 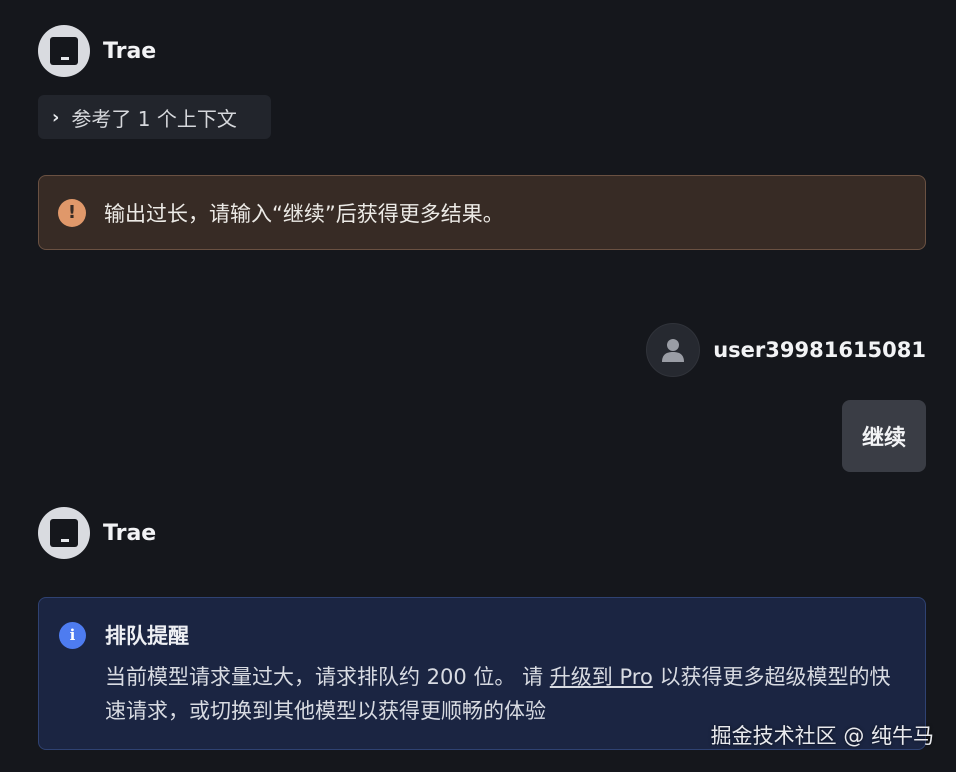 I want to click on queue-notice-text-before: 当前模型请求量过大，请求排队约 200 位。 请, so click(x=327, y=677).